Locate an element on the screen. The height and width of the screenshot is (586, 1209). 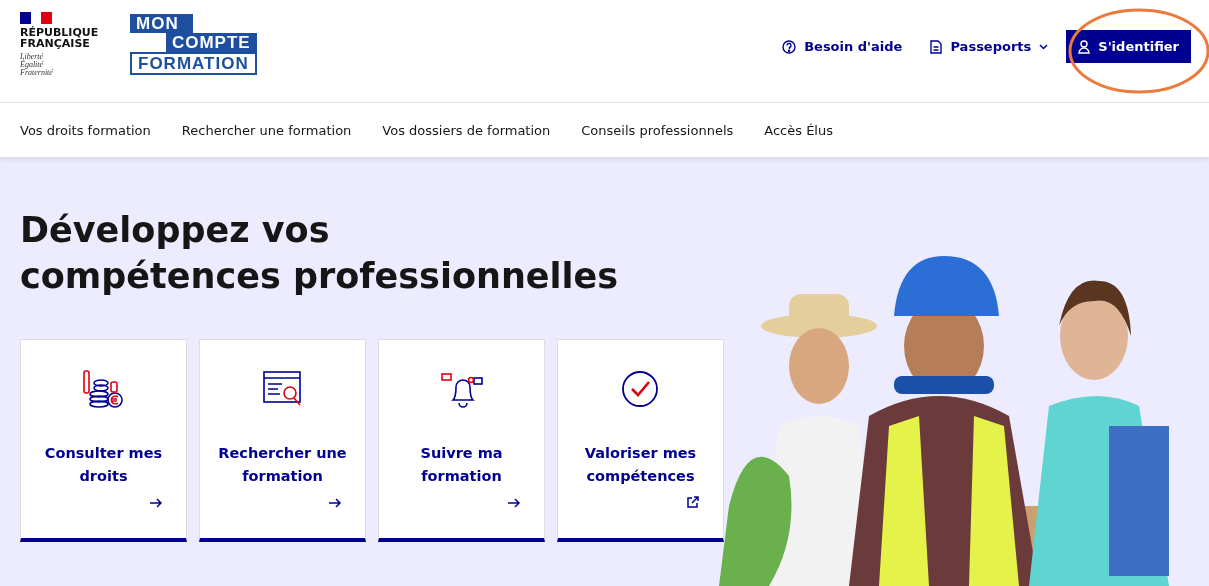
help-link: Besoin d'aide is located at coordinates (842, 46).